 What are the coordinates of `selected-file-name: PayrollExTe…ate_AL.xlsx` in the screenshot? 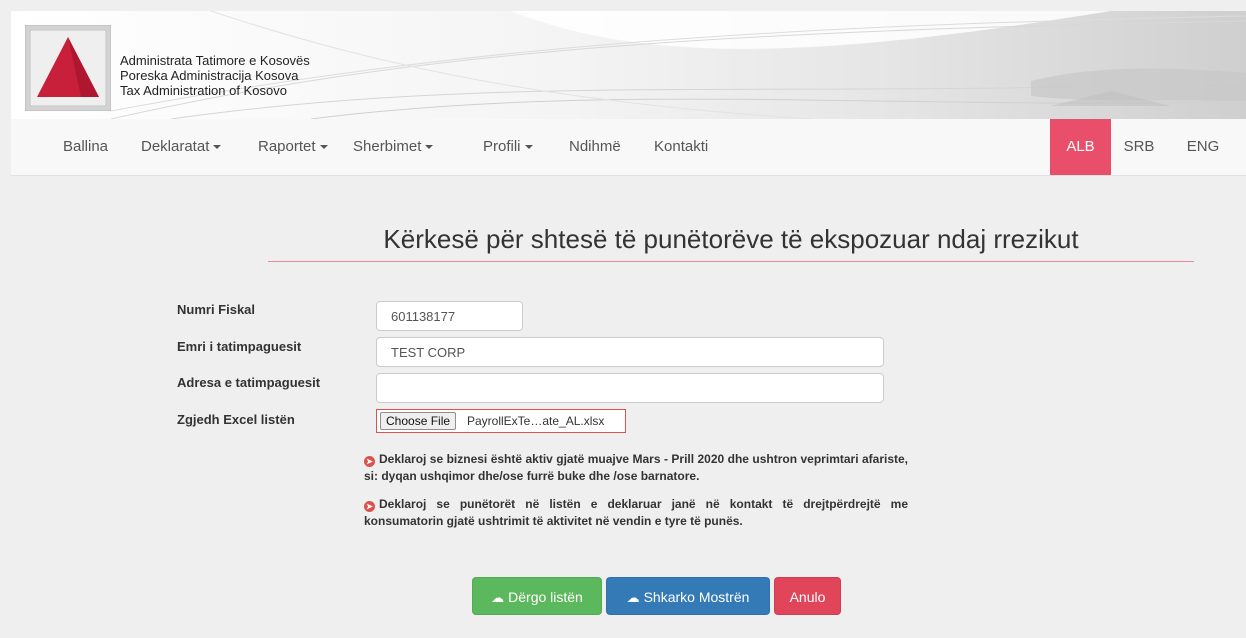 It's located at (536, 421).